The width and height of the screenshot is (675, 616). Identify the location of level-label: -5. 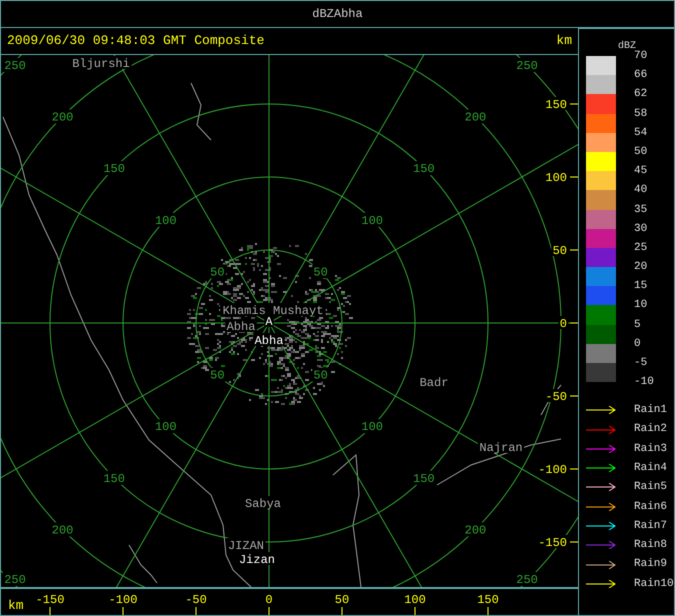
(641, 363).